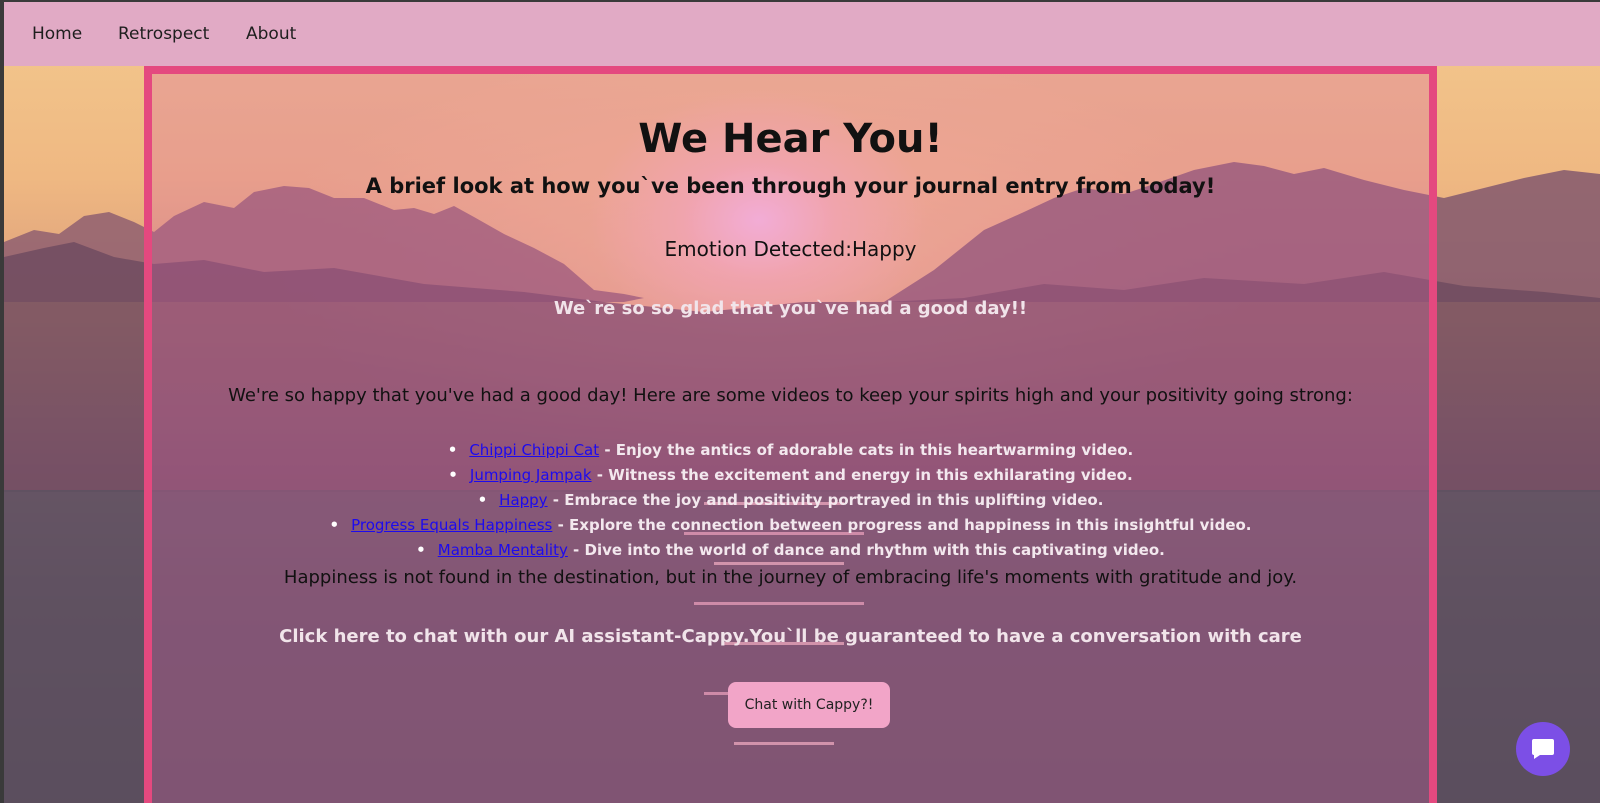 Image resolution: width=1600 pixels, height=803 pixels. What do you see at coordinates (790, 139) in the screenshot?
I see `page-title: We Hear You!` at bounding box center [790, 139].